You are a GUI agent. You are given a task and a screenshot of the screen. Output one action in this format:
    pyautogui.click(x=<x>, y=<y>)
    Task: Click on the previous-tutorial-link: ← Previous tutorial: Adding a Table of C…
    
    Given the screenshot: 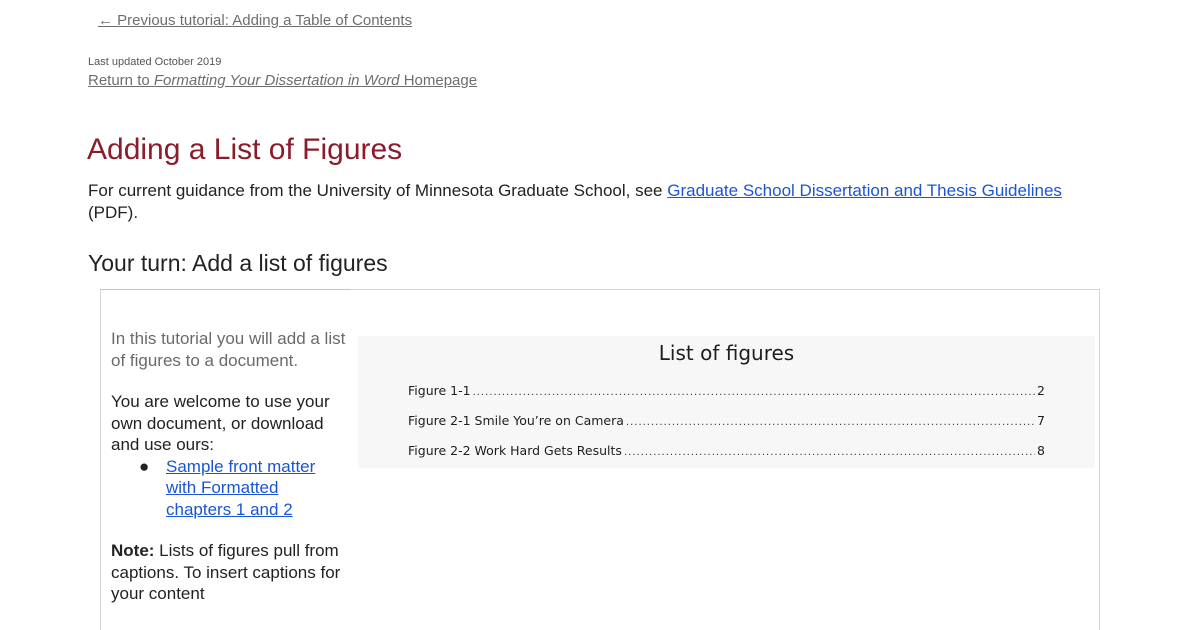 What is the action you would take?
    pyautogui.click(x=255, y=20)
    